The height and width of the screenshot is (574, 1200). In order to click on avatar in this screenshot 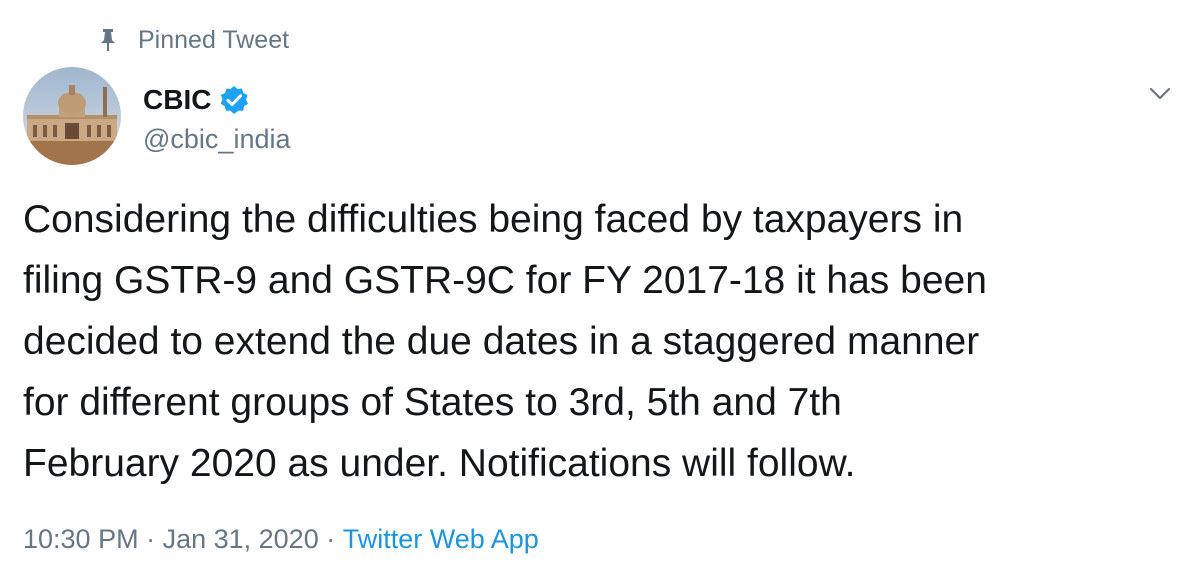, I will do `click(72, 116)`.